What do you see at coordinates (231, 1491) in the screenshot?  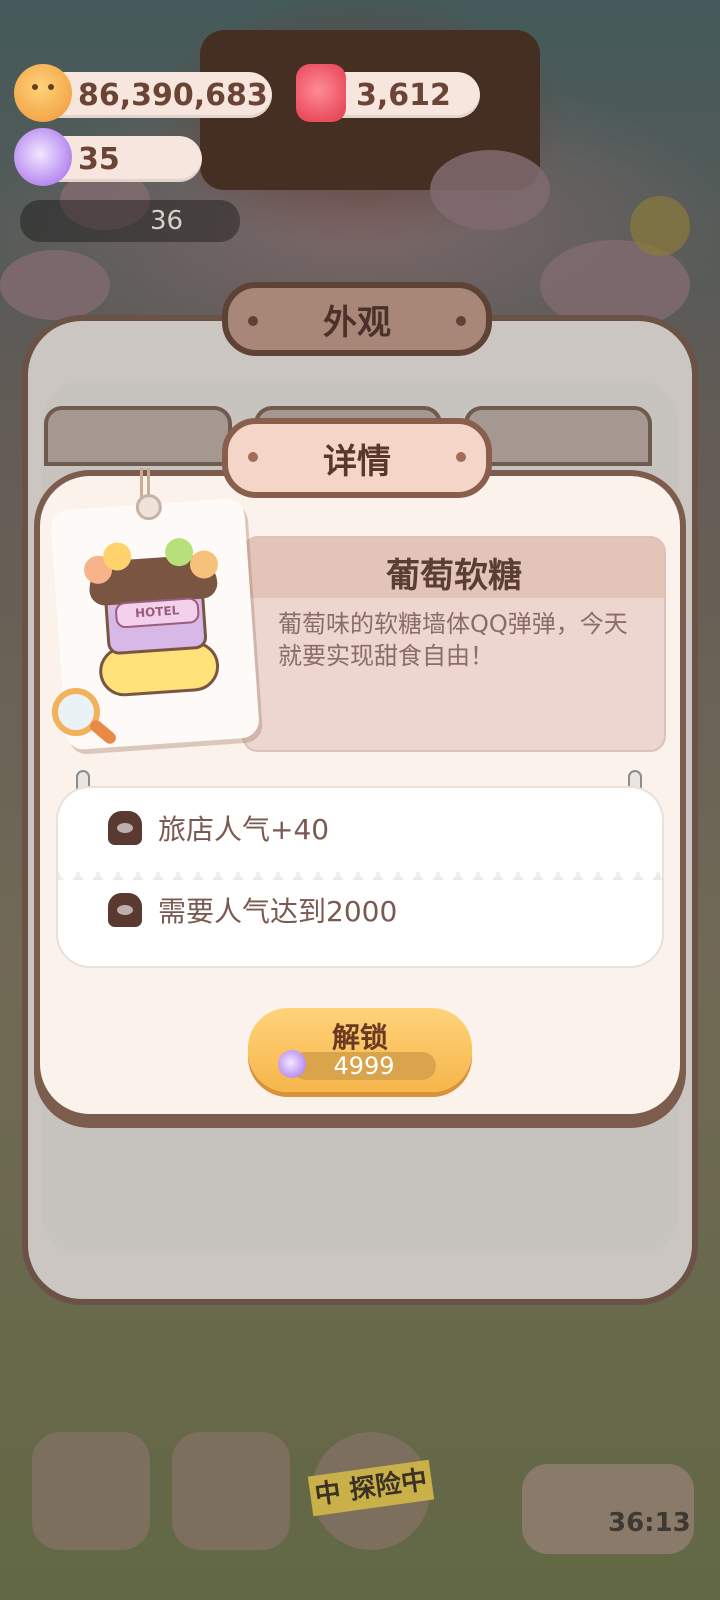 I see `notebook-button` at bounding box center [231, 1491].